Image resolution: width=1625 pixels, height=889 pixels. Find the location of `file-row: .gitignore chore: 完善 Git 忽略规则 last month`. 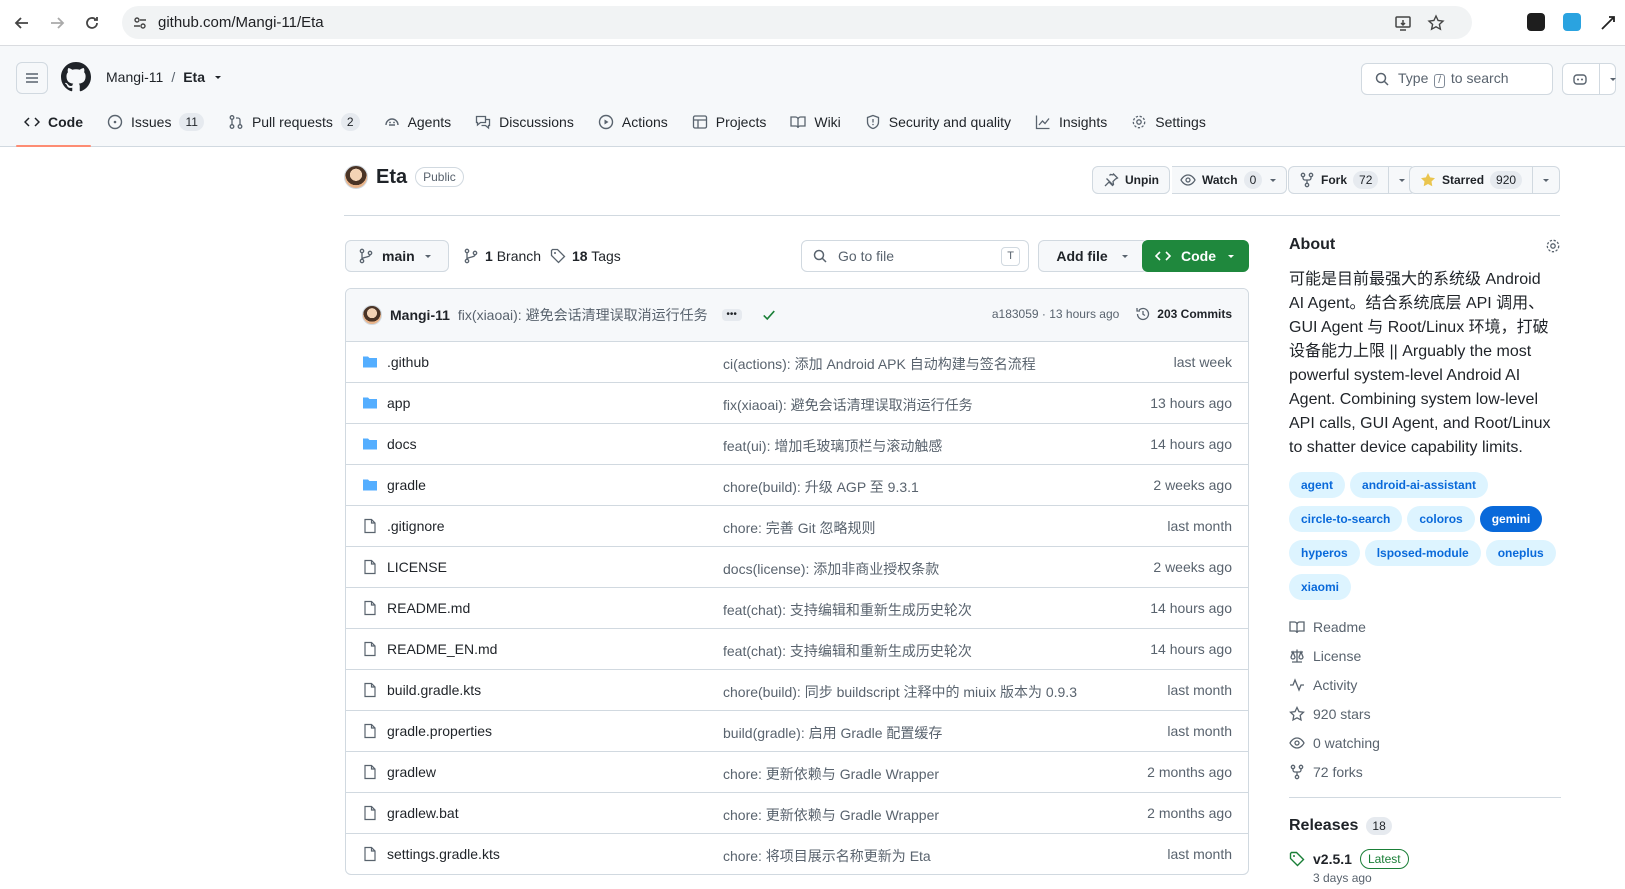

file-row: .gitignore chore: 完善 Git 忽略规则 last month is located at coordinates (797, 526).